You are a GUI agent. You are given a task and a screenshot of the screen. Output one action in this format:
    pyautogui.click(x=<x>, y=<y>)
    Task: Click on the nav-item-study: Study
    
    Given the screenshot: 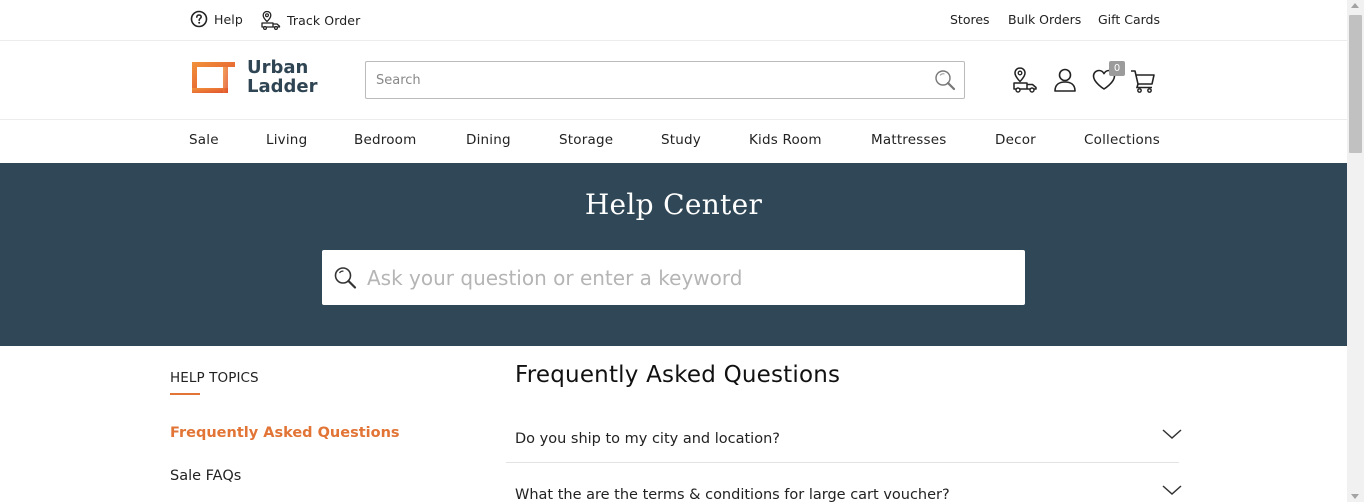 What is the action you would take?
    pyautogui.click(x=681, y=140)
    